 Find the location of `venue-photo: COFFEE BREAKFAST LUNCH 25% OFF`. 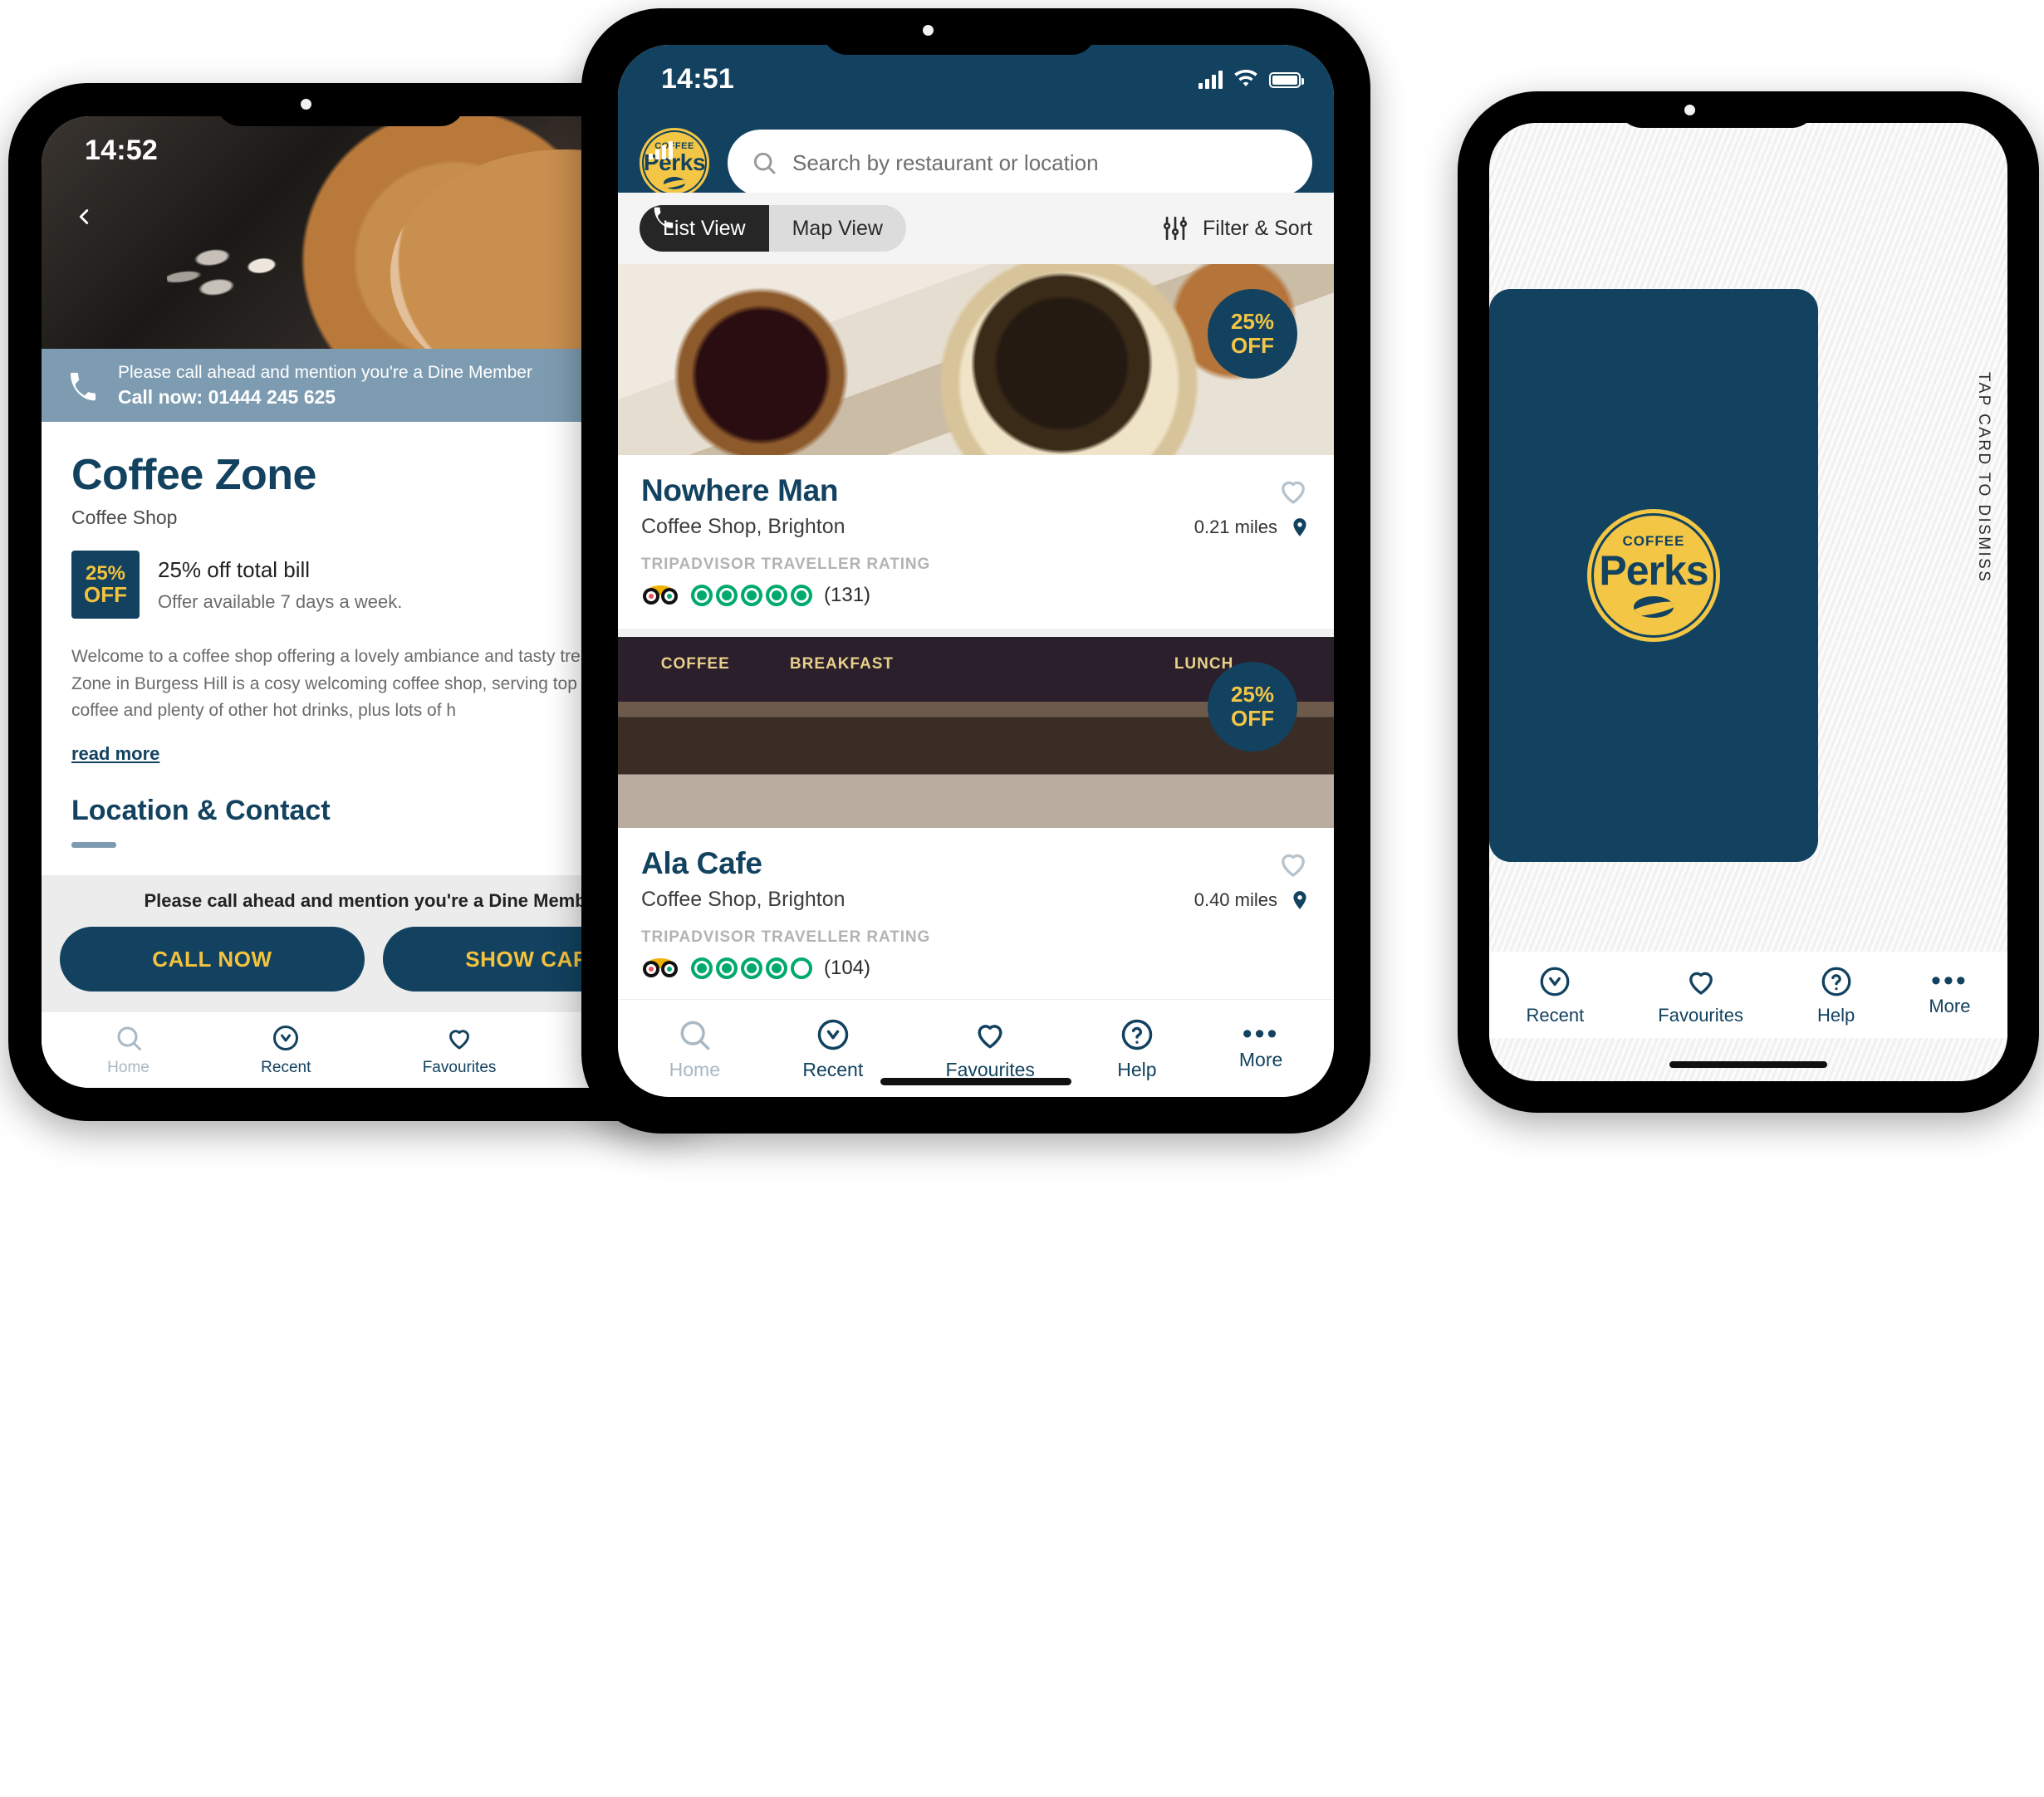

venue-photo: COFFEE BREAKFAST LUNCH 25% OFF is located at coordinates (976, 732).